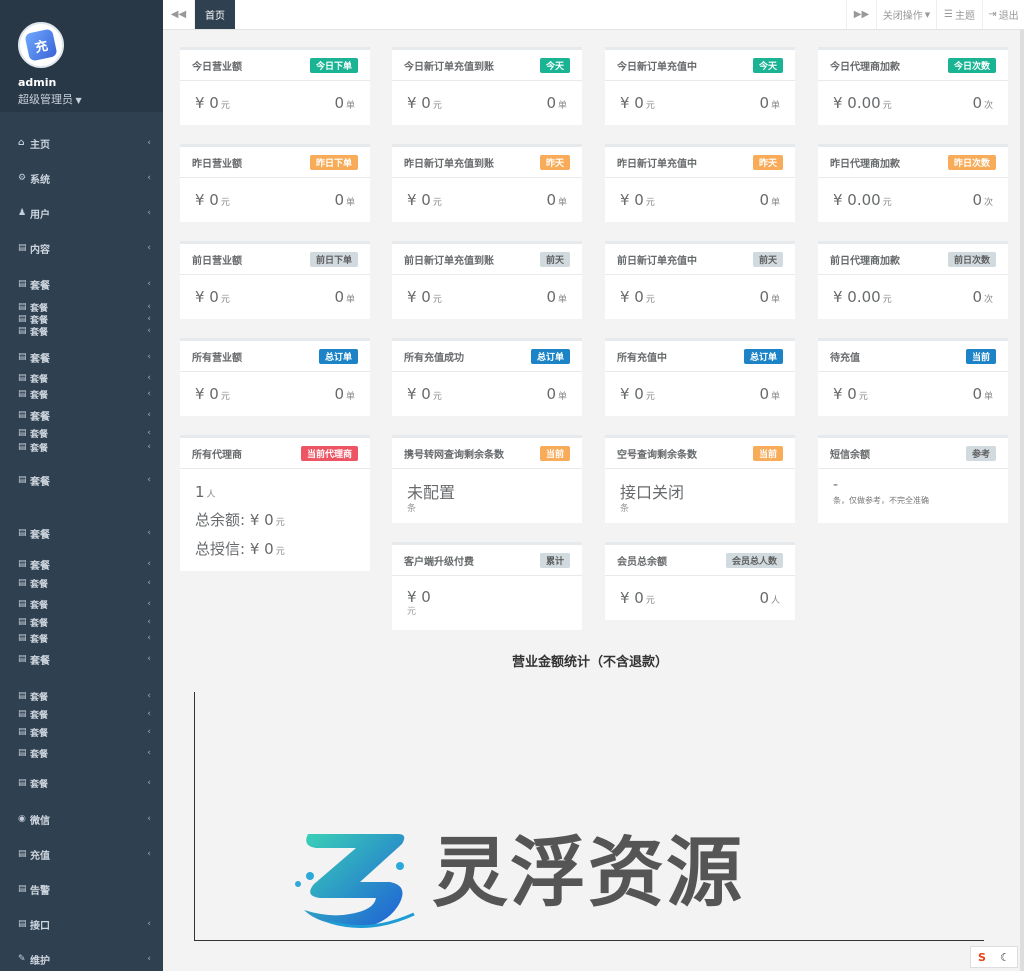 The width and height of the screenshot is (1024, 971). What do you see at coordinates (994, 957) in the screenshot?
I see `ime-toolbar: S ☾` at bounding box center [994, 957].